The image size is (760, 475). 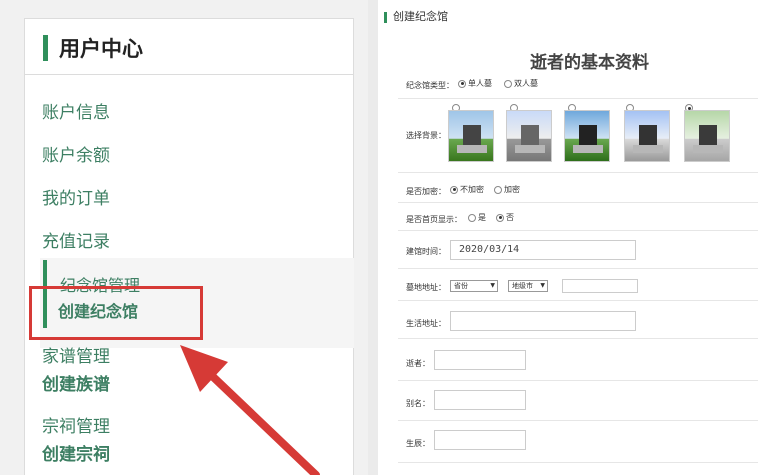 What do you see at coordinates (526, 83) in the screenshot?
I see `type-option-double-label: 双人墓` at bounding box center [526, 83].